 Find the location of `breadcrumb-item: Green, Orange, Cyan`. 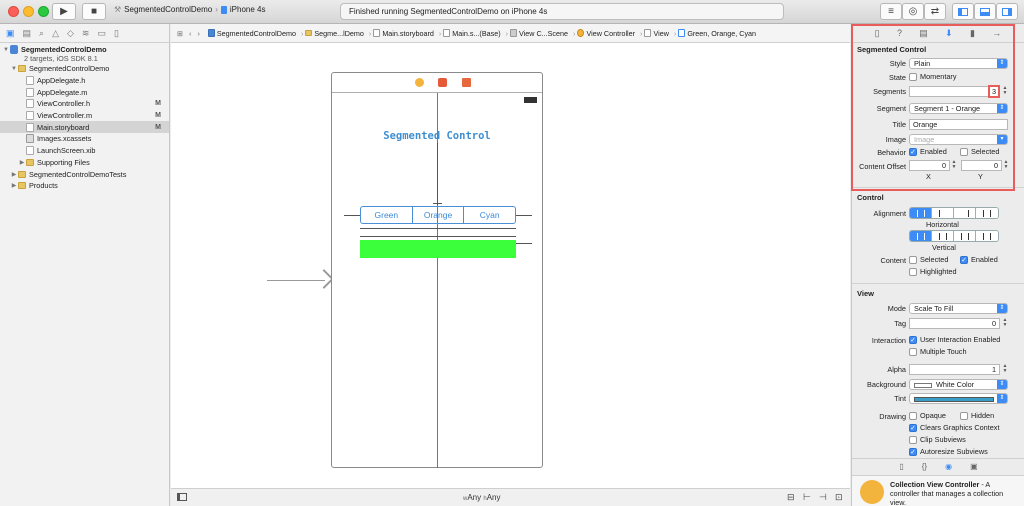

breadcrumb-item: Green, Orange, Cyan is located at coordinates (717, 33).